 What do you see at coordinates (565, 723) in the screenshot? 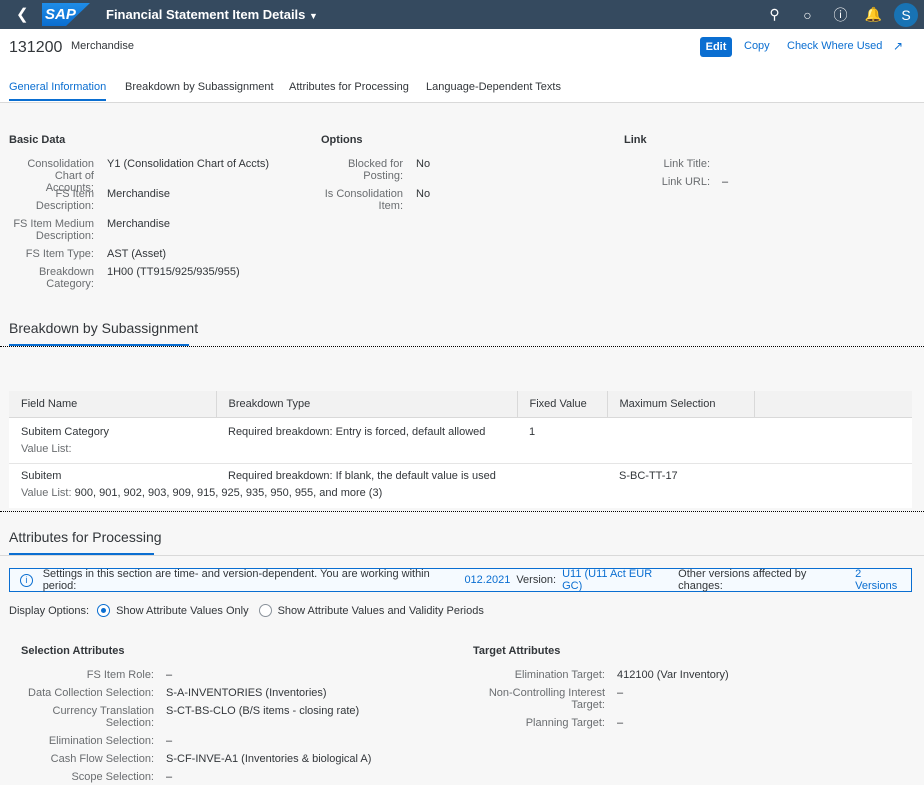
I see `field-label-planning-target: Planning Target:` at bounding box center [565, 723].